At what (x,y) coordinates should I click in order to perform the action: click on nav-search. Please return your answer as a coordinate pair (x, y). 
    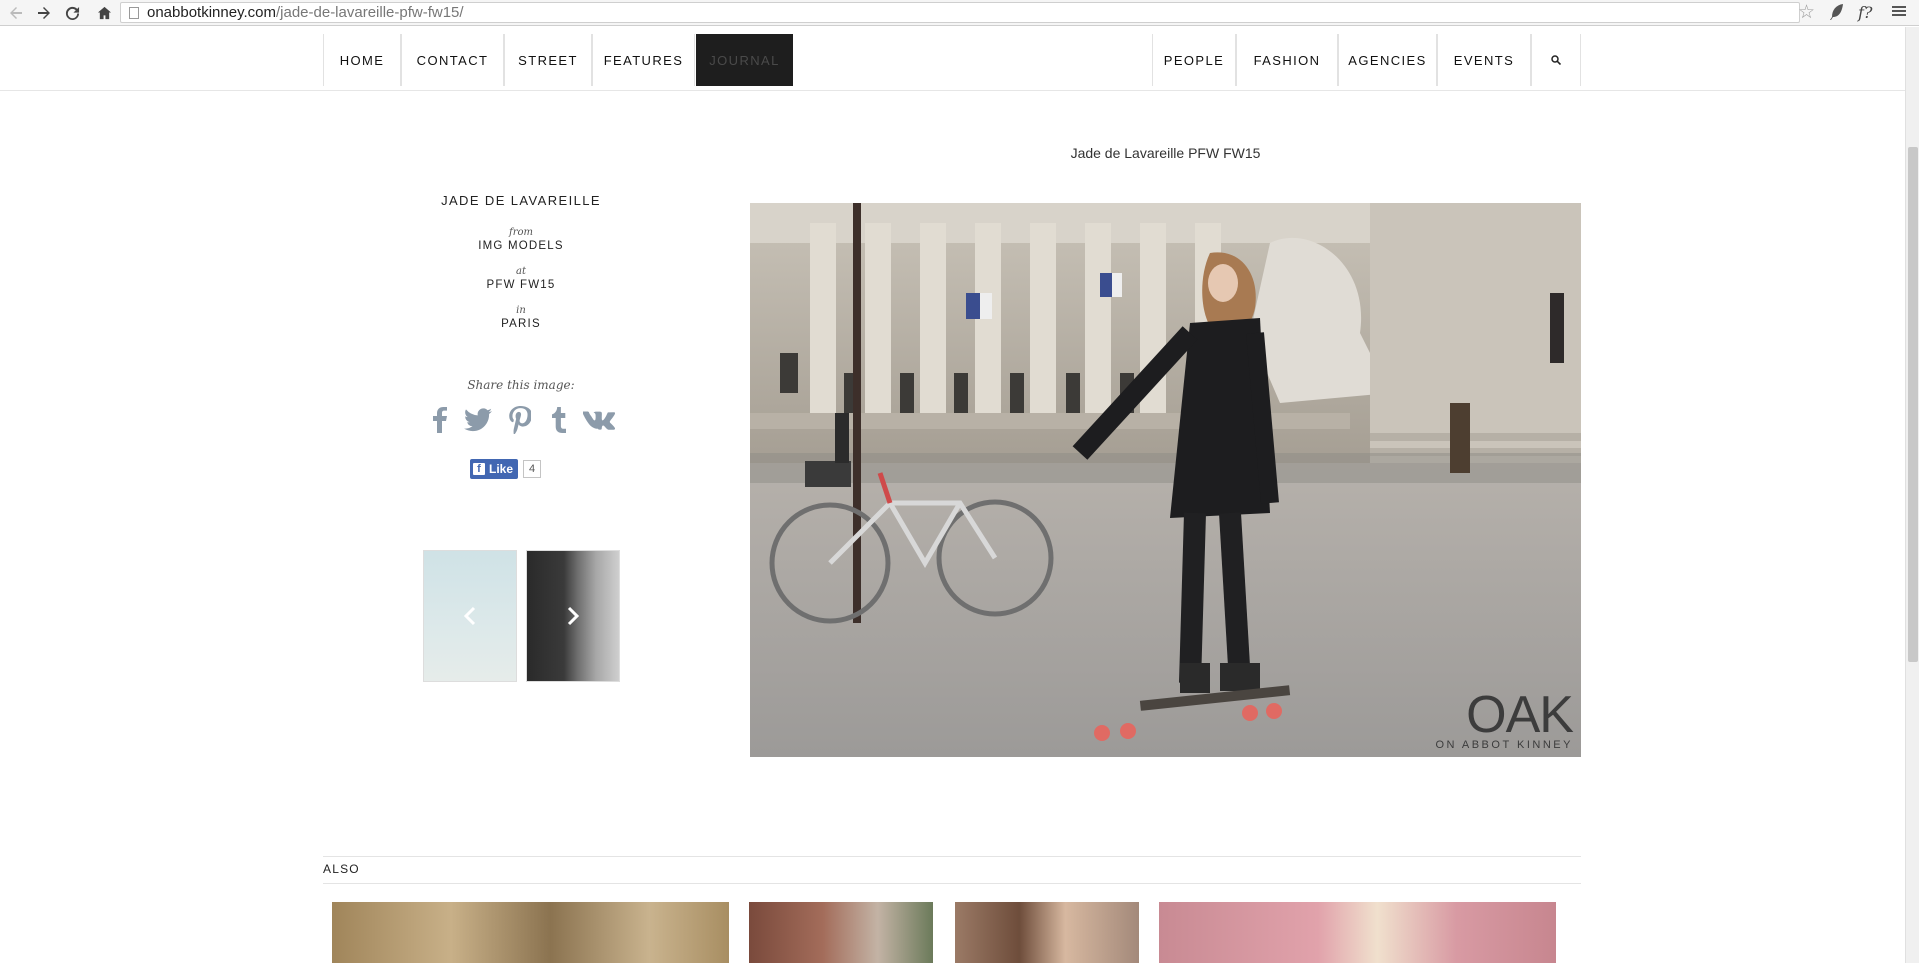
    Looking at the image, I should click on (1556, 60).